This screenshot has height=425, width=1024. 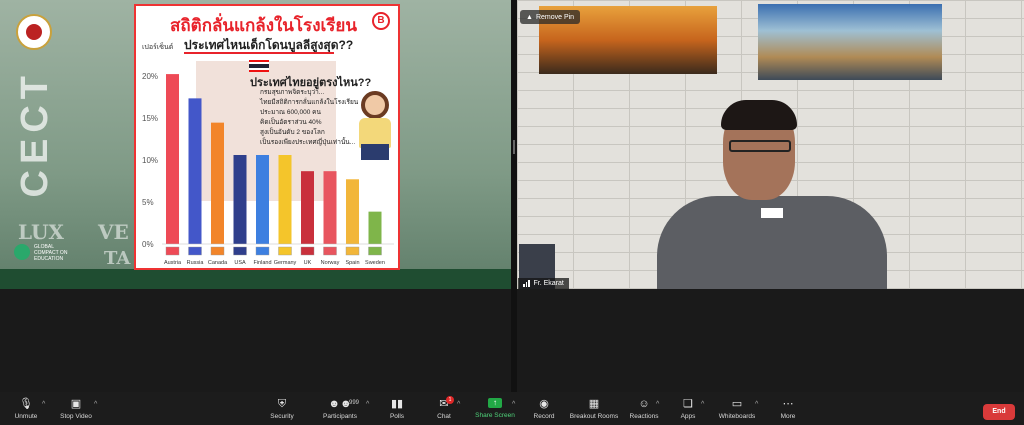 What do you see at coordinates (760, 146) in the screenshot?
I see `speaker-glasses` at bounding box center [760, 146].